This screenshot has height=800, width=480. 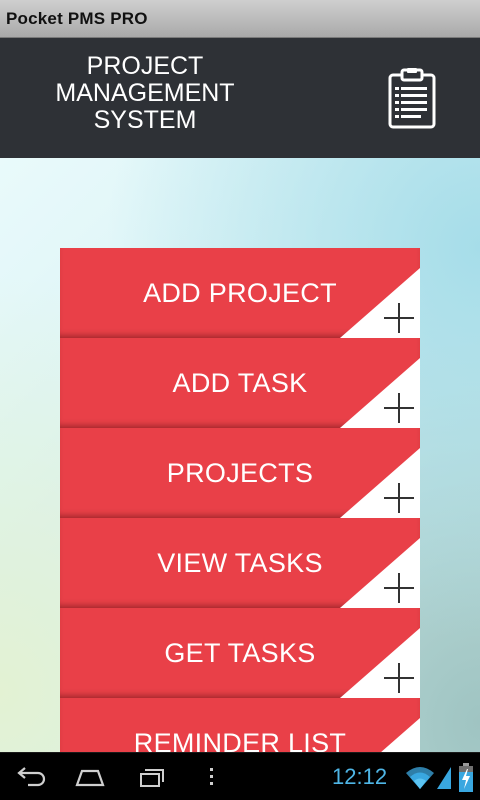 I want to click on system-navigation-bar: 12:12, so click(x=240, y=776).